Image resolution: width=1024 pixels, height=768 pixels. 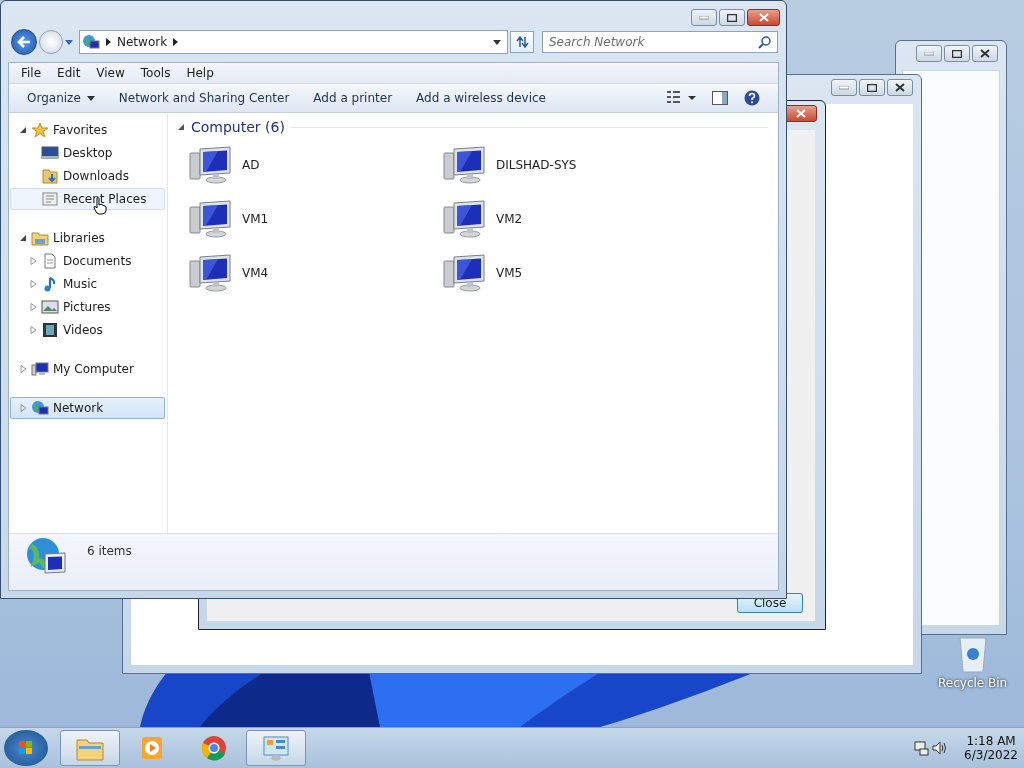 I want to click on nav-tree-item: Libraries, so click(x=87, y=238).